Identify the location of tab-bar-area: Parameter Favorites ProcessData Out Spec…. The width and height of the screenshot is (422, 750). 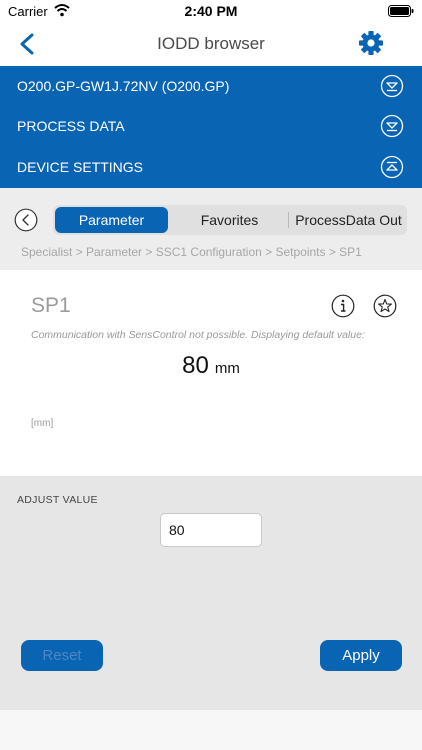
(211, 229).